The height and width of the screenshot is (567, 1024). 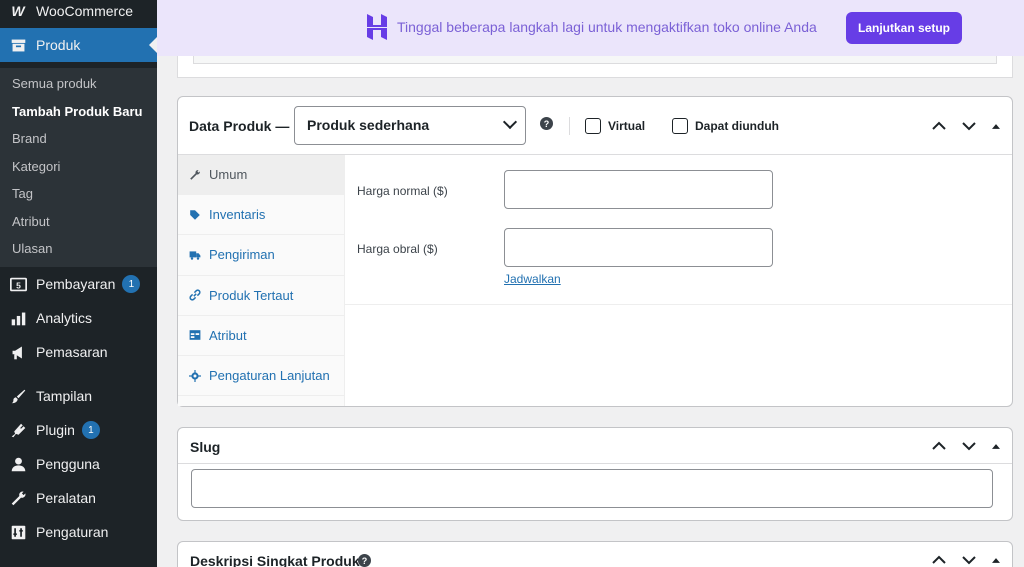 What do you see at coordinates (131, 284) in the screenshot?
I see `pembayaran-badge: 1` at bounding box center [131, 284].